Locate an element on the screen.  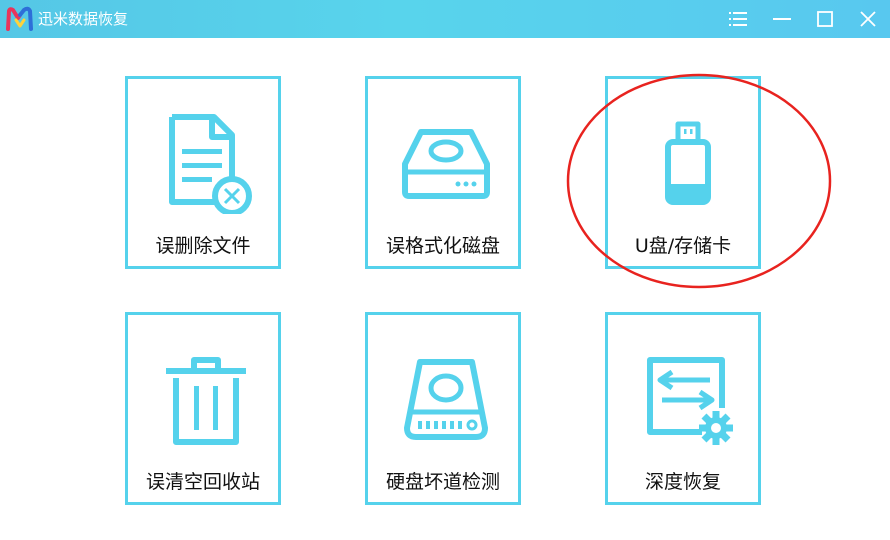
tile-label: U盘/存储卡 is located at coordinates (683, 246).